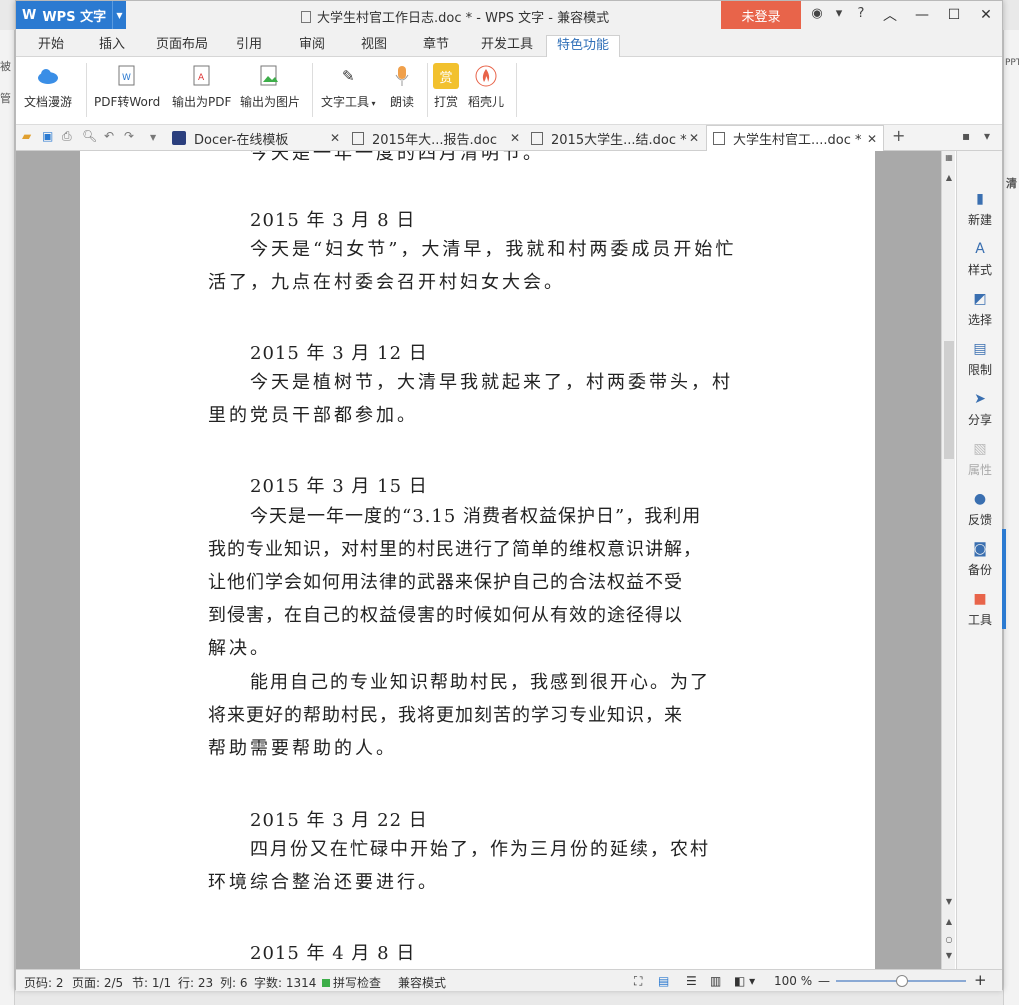 The height and width of the screenshot is (1005, 1019). What do you see at coordinates (980, 199) in the screenshot?
I see `new-doc-icon: ▮` at bounding box center [980, 199].